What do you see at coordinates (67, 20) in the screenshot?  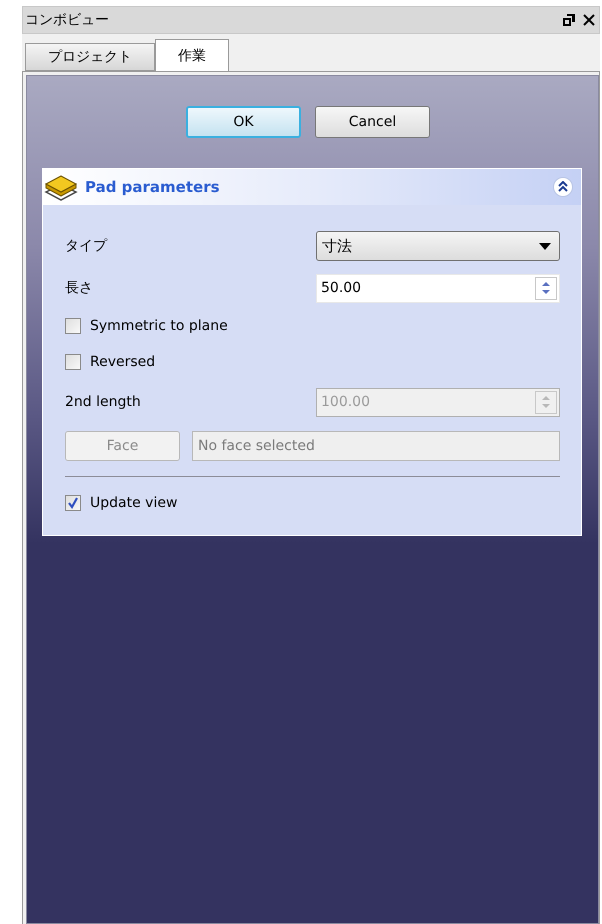 I see `panel-title: コンボビュー` at bounding box center [67, 20].